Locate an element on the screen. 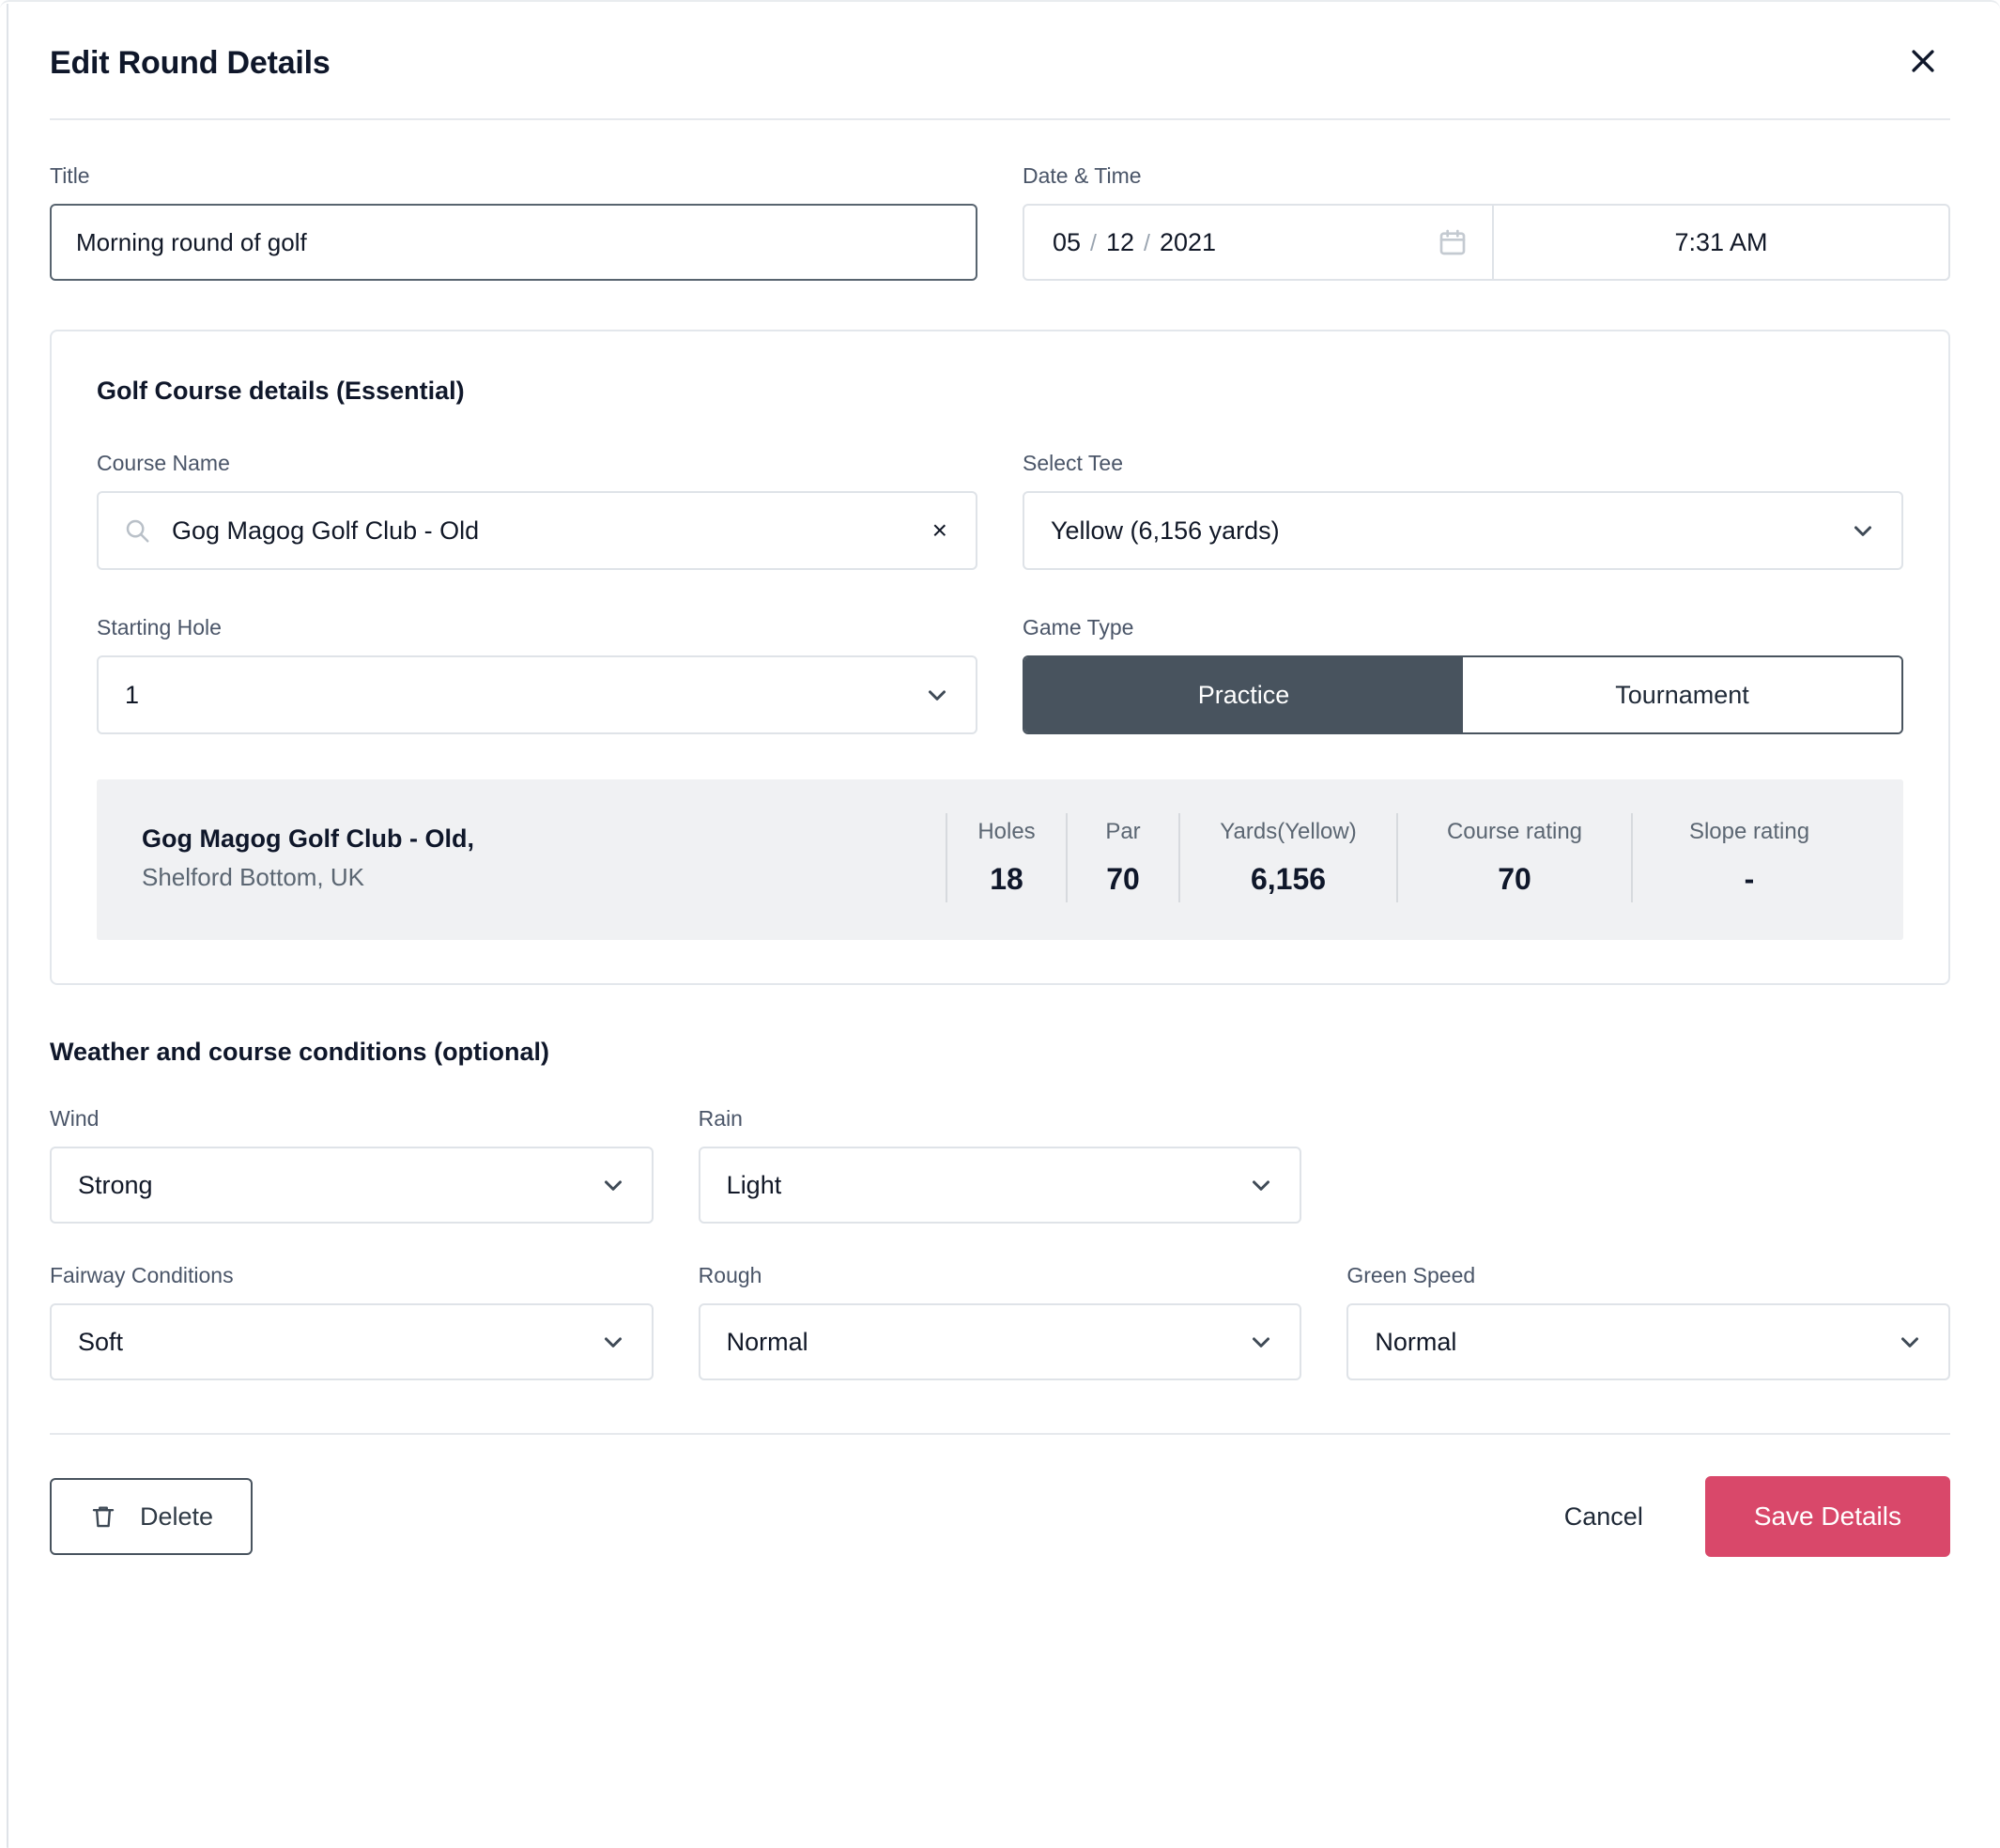 Image resolution: width=2000 pixels, height=1848 pixels. delete-button: Delete is located at coordinates (152, 1516).